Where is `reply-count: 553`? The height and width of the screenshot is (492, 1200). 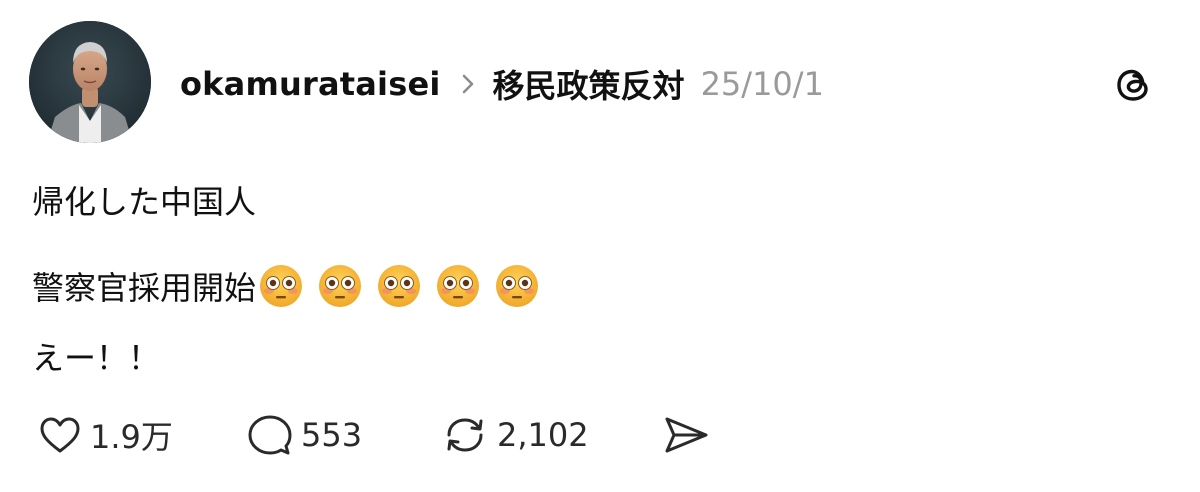
reply-count: 553 is located at coordinates (332, 435).